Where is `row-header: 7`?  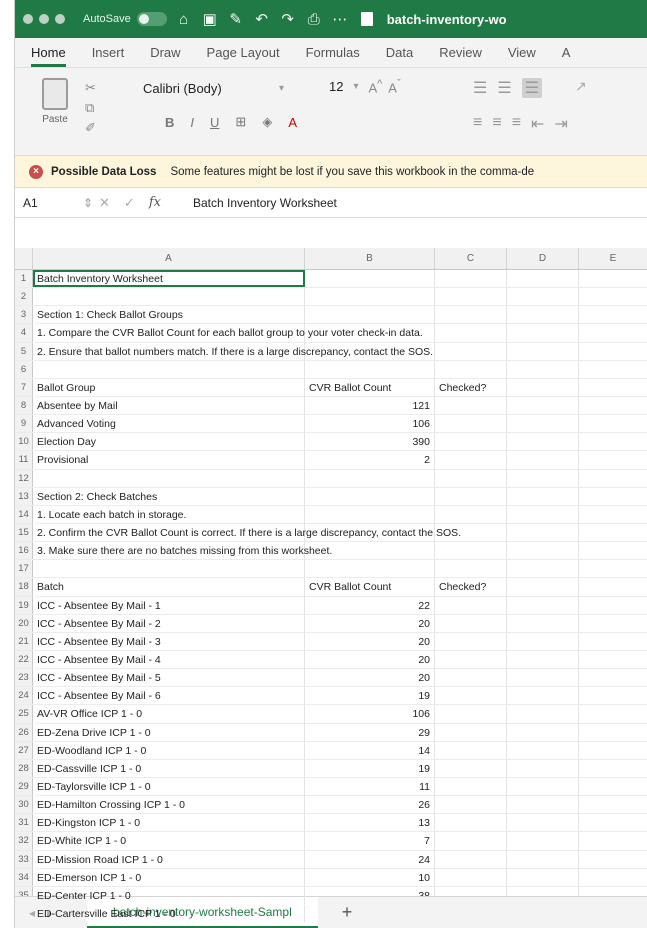
row-header: 7 is located at coordinates (24, 387).